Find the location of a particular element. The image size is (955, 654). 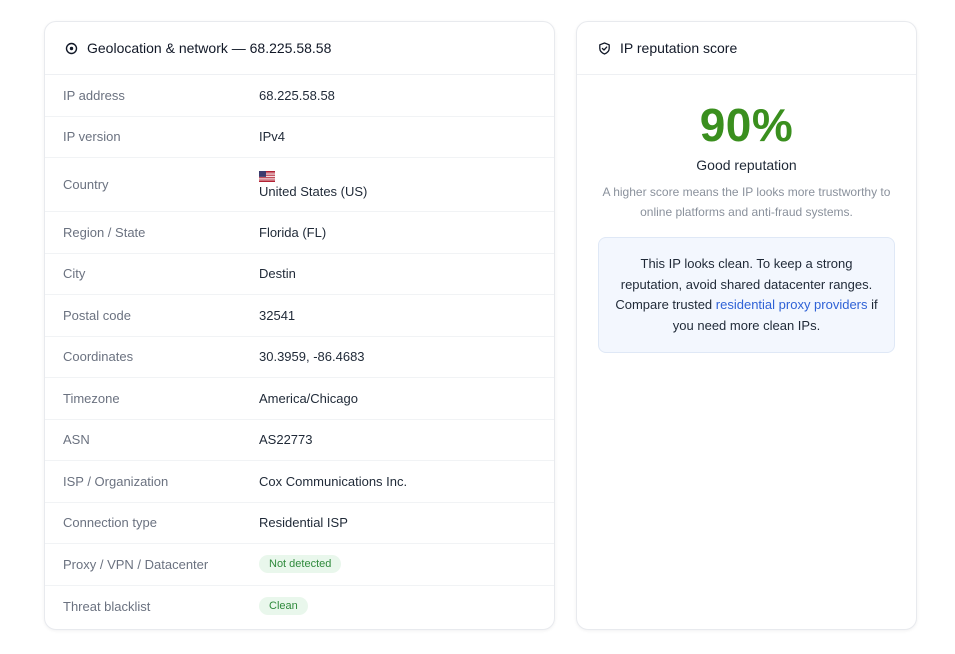

row-value: Destin is located at coordinates (277, 274).